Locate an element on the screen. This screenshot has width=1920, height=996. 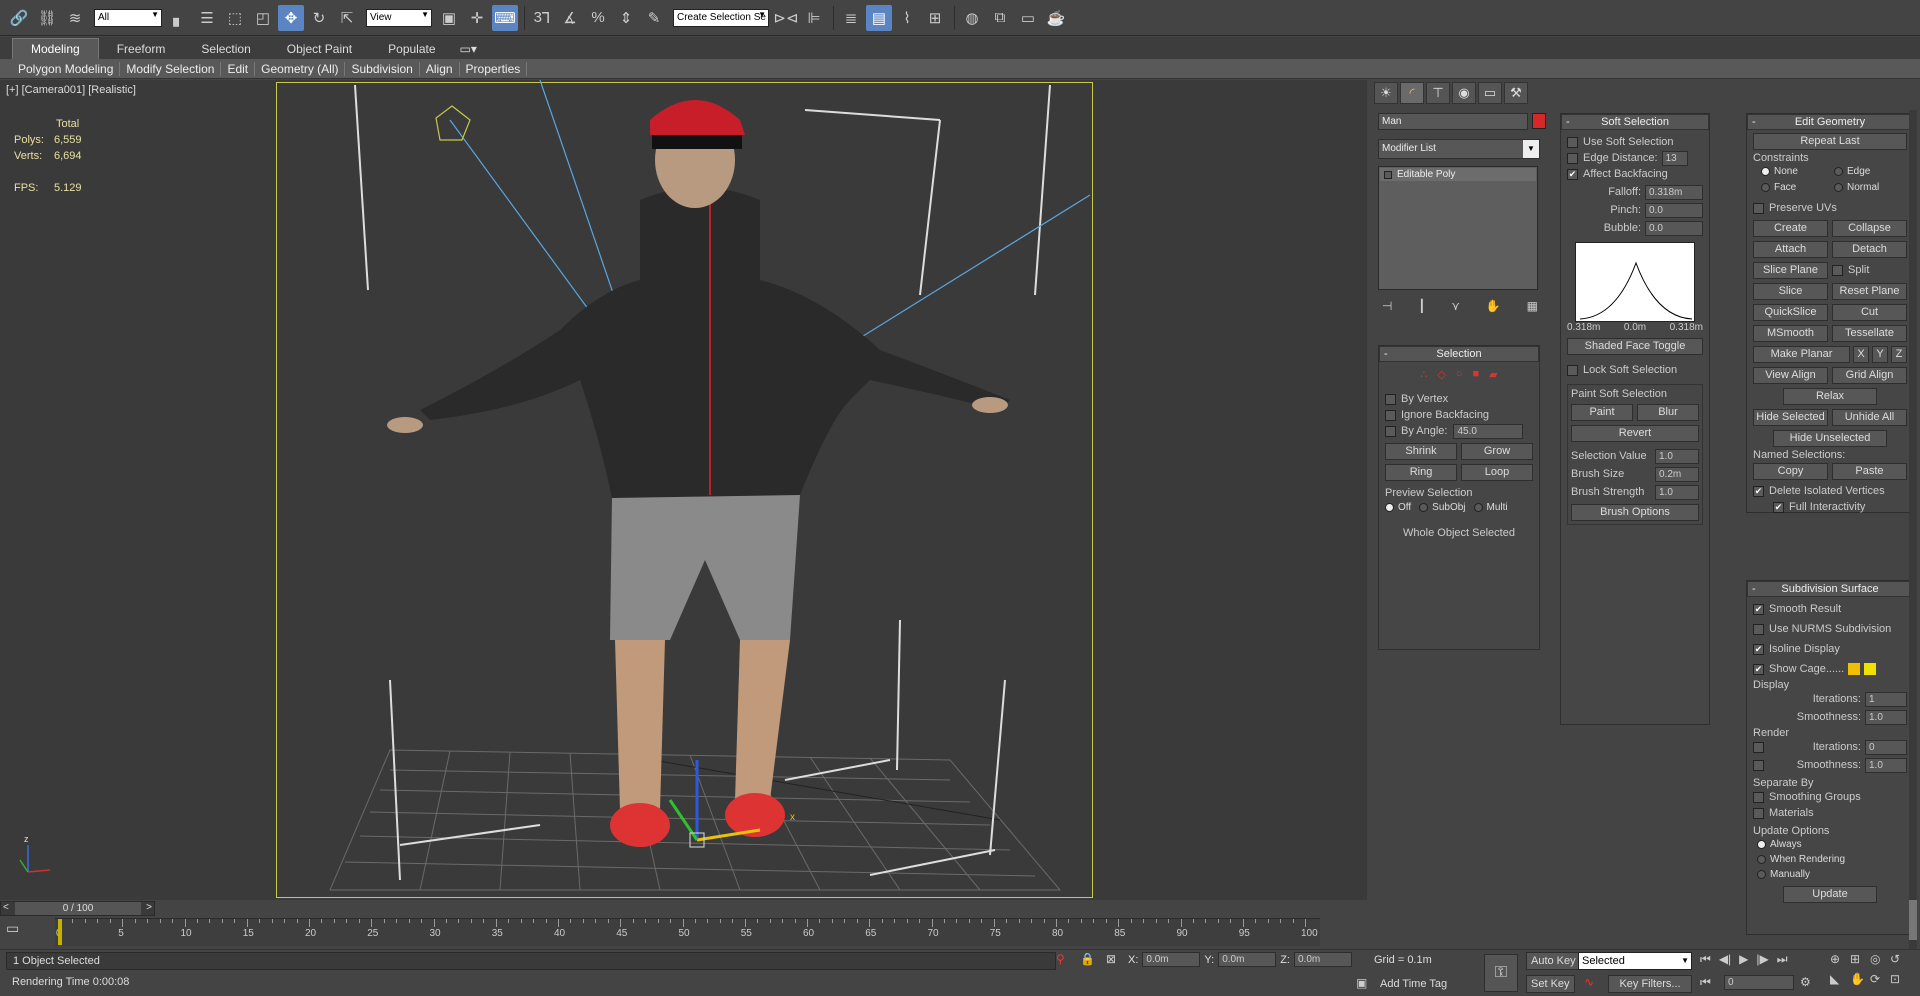
cage-color-swatch is located at coordinates (1854, 669).